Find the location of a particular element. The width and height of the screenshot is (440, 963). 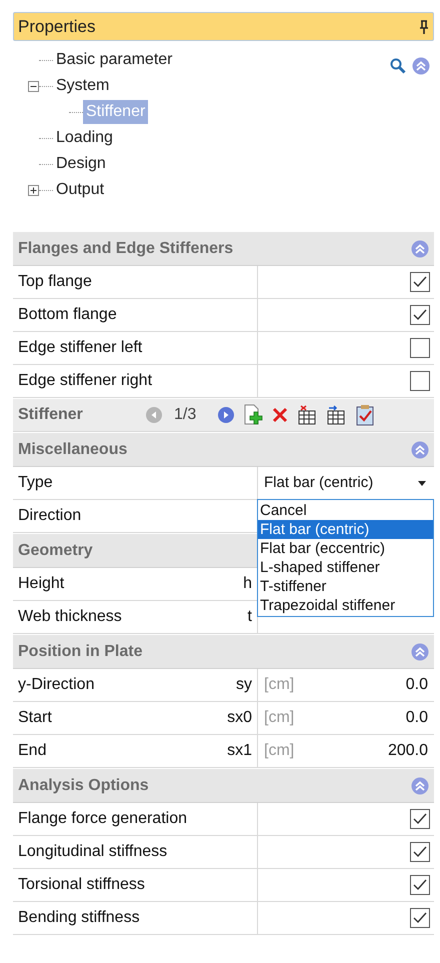

table-insert-icon is located at coordinates (336, 415).